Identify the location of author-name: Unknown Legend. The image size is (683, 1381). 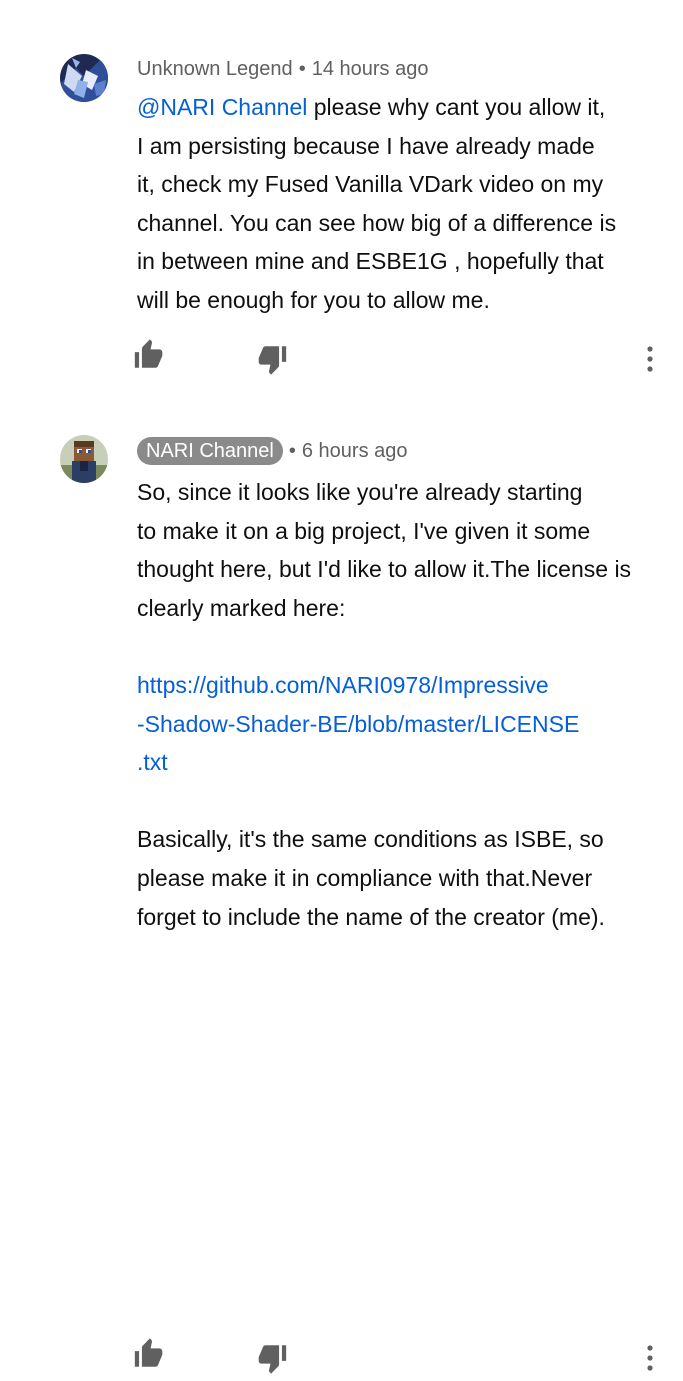
(215, 69).